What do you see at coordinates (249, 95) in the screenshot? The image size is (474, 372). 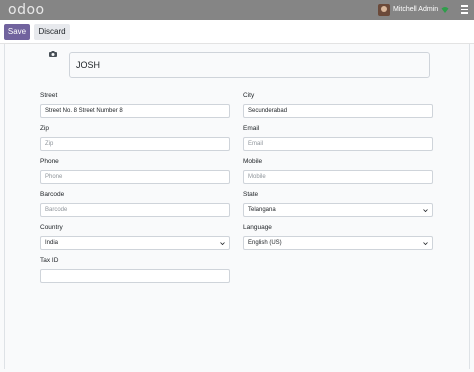 I see `city-label: City` at bounding box center [249, 95].